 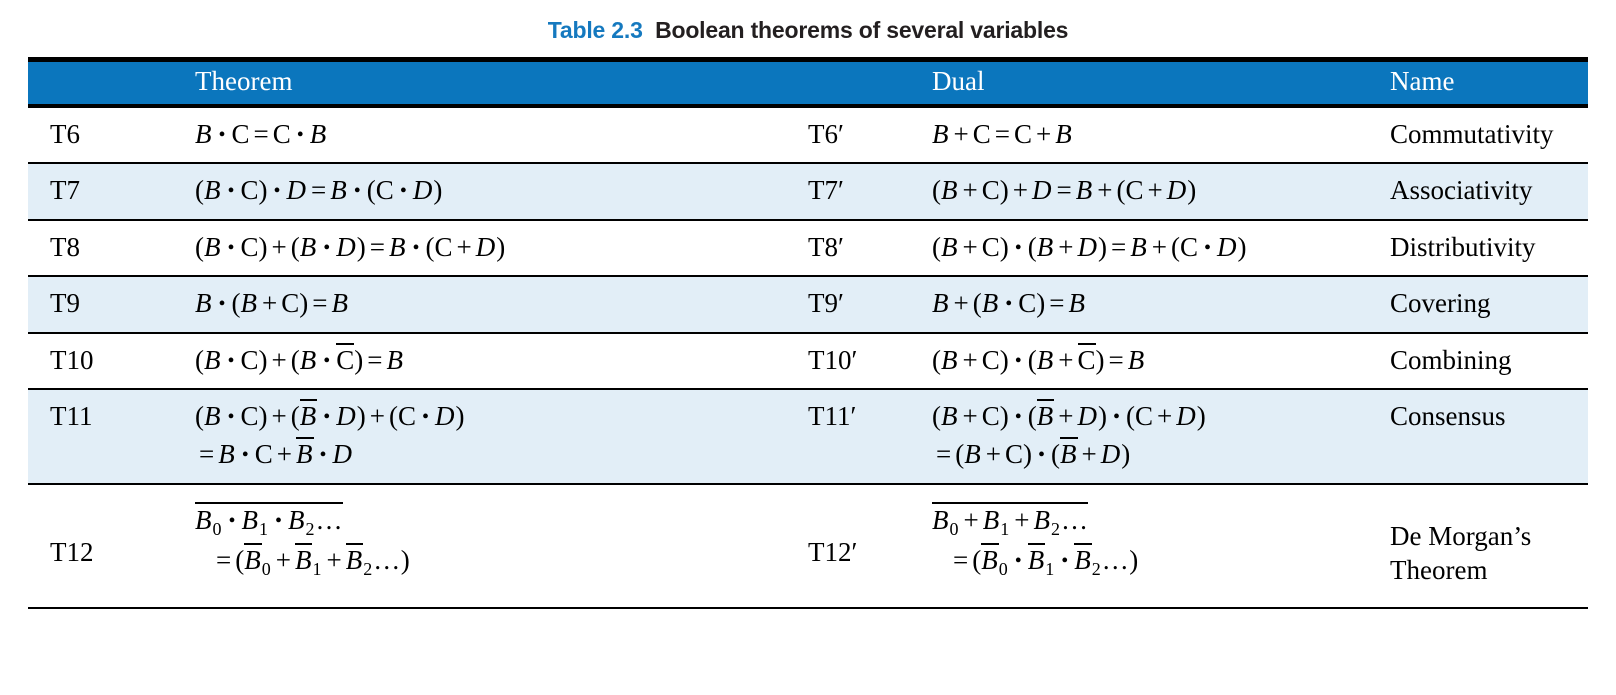 What do you see at coordinates (863, 546) in the screenshot?
I see `dual-id: T12′` at bounding box center [863, 546].